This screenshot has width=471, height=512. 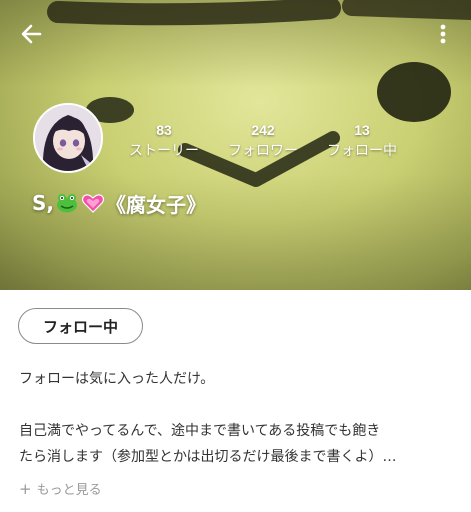 What do you see at coordinates (117, 379) in the screenshot?
I see `bio-line: フォローは気に入った人だけ。` at bounding box center [117, 379].